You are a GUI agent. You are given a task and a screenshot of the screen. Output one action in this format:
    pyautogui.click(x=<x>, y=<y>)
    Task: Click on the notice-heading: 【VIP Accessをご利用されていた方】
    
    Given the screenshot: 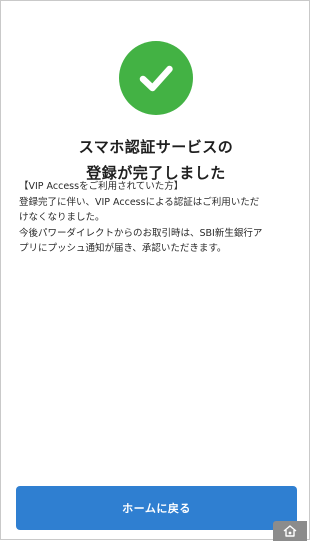 What is the action you would take?
    pyautogui.click(x=101, y=186)
    